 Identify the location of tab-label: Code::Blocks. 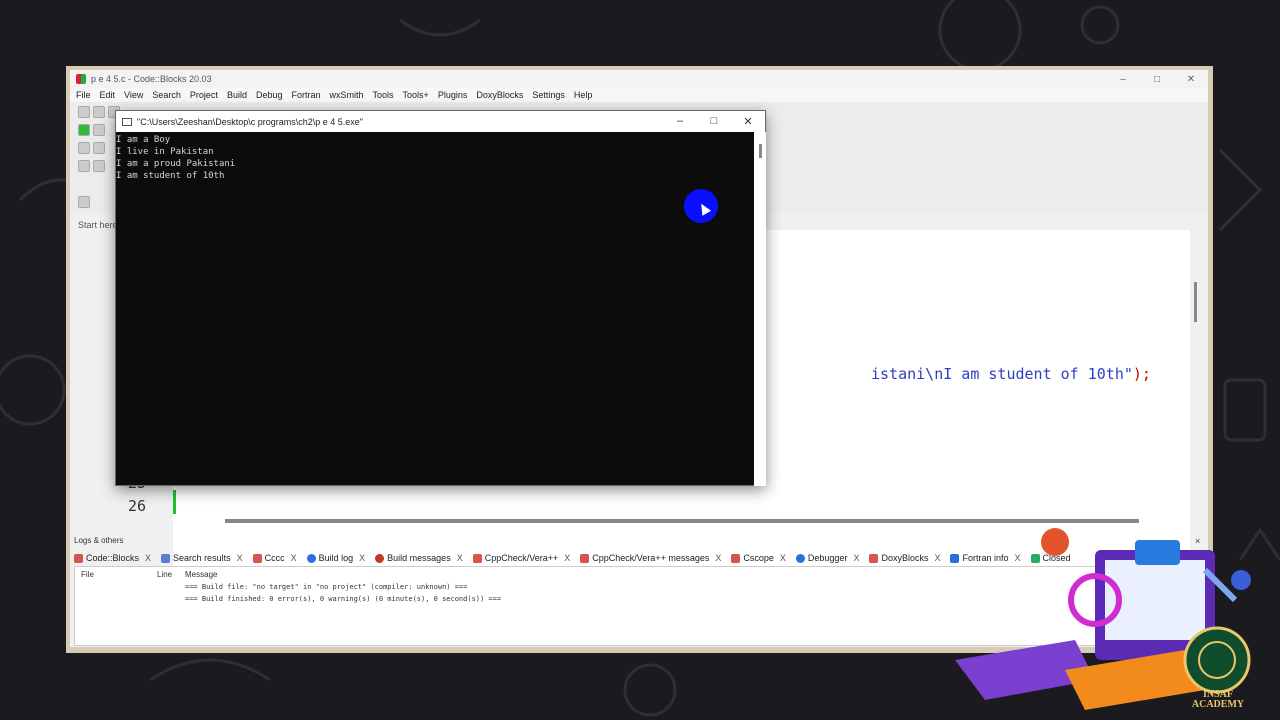
(113, 558).